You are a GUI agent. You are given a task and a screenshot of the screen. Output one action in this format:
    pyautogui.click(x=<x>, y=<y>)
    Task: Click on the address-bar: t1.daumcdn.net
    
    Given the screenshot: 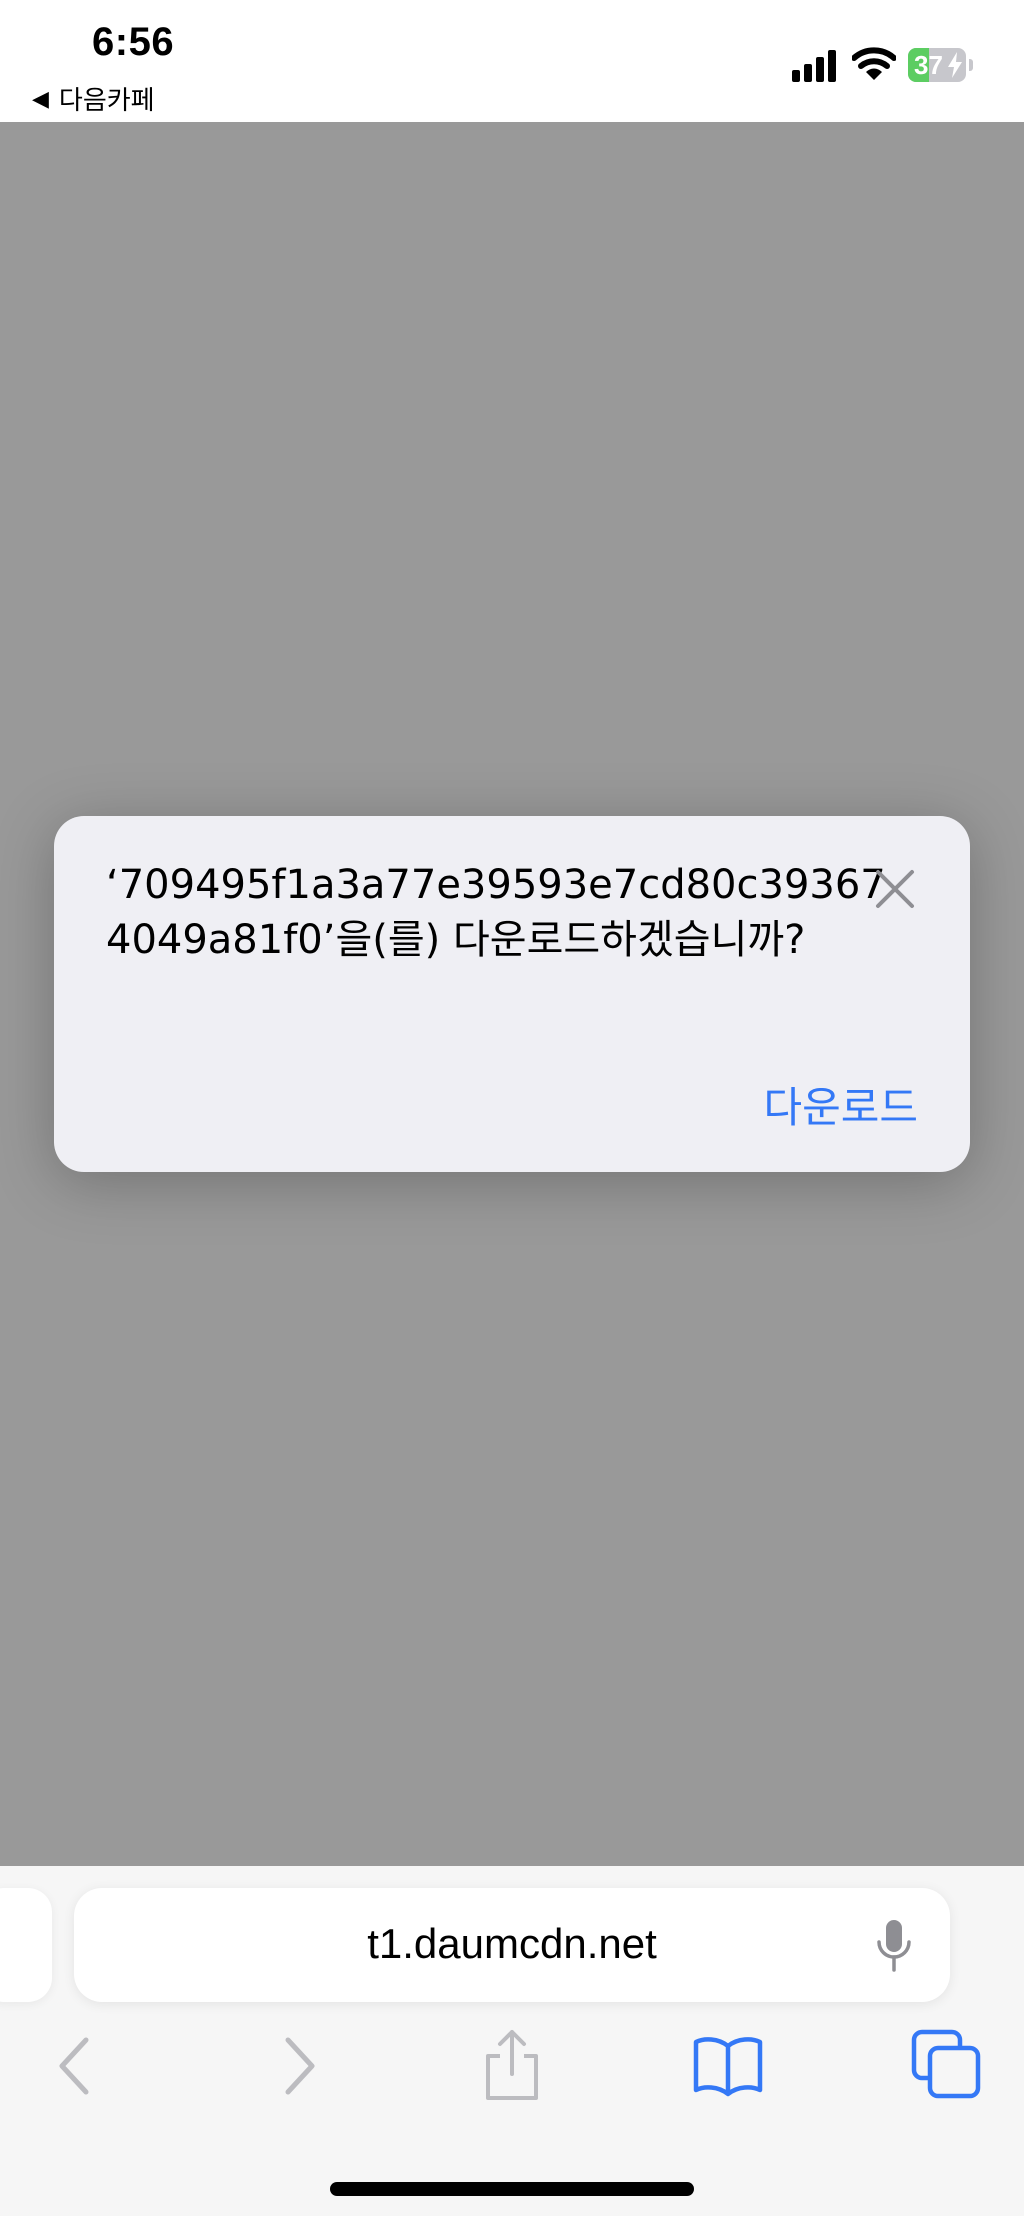 What is the action you would take?
    pyautogui.click(x=512, y=1945)
    